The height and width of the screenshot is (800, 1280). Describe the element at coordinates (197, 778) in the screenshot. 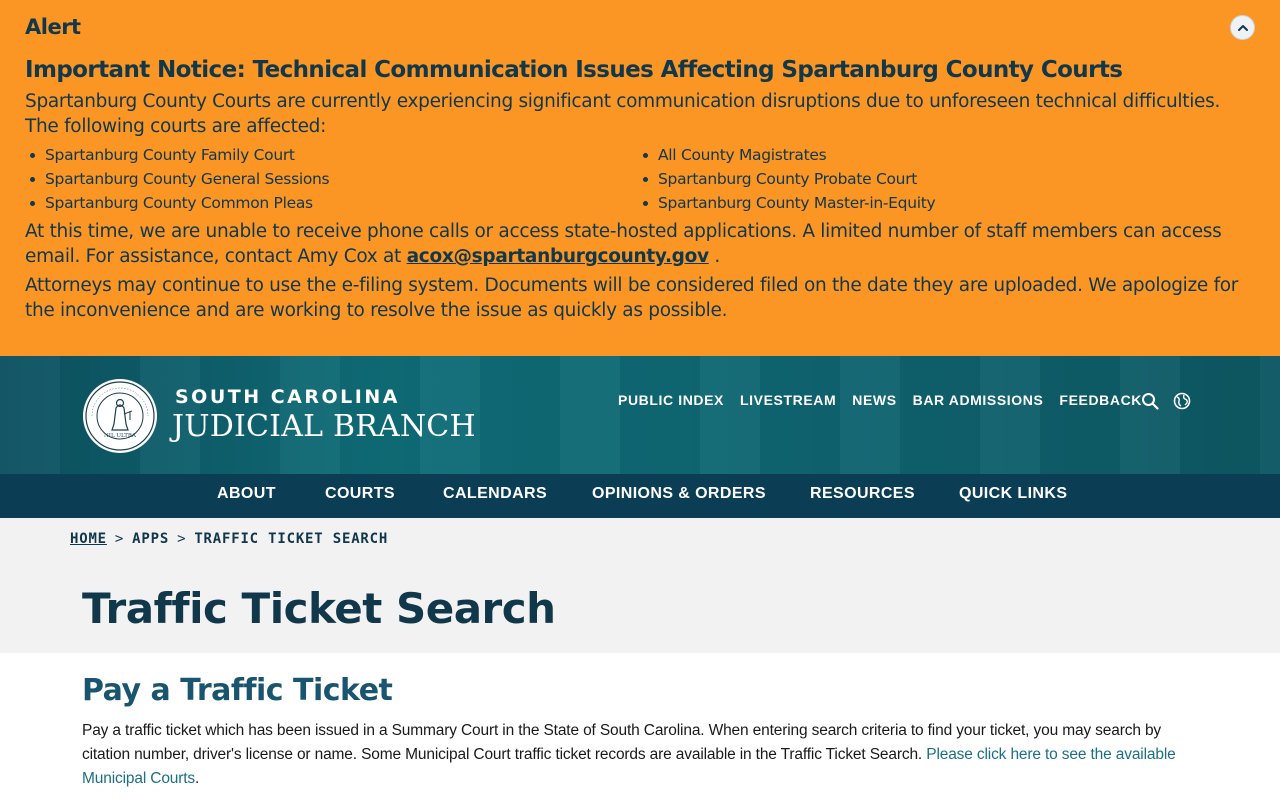

I see `section-description-end: .` at that location.